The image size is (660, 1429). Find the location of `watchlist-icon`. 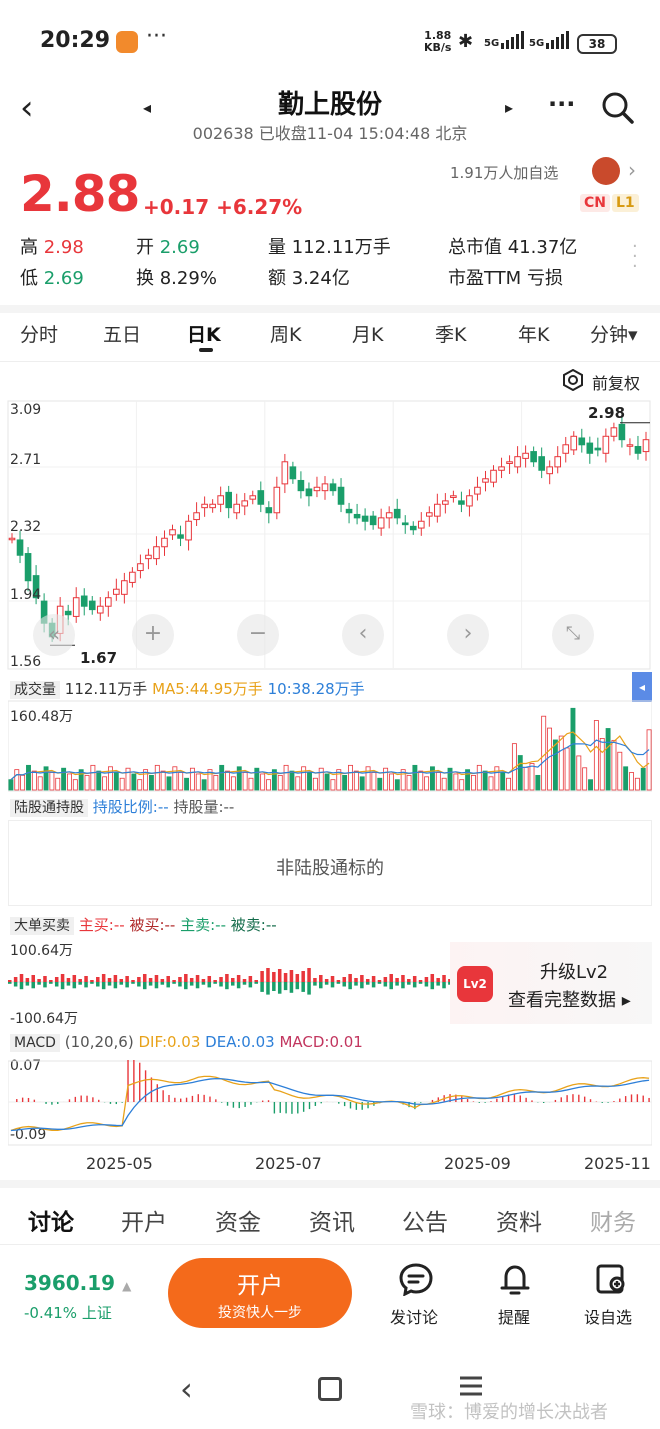

watchlist-icon is located at coordinates (611, 1279).